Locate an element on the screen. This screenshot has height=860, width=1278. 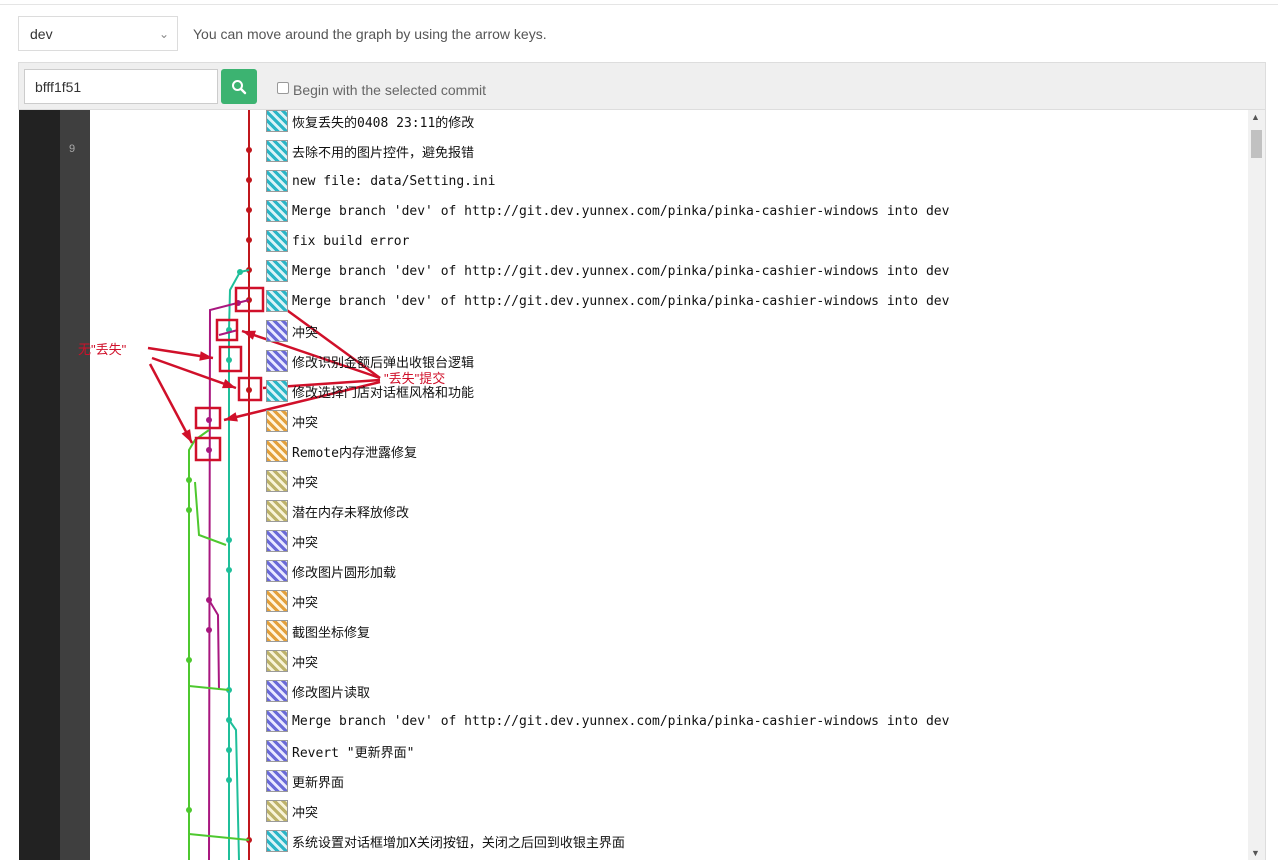
vertical-scrollbar is located at coordinates (1256, 485).